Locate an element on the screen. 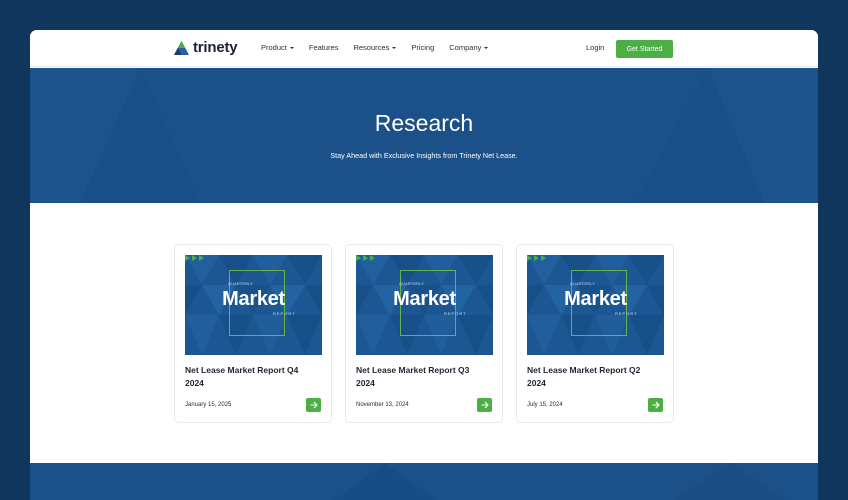 The height and width of the screenshot is (500, 848). page-title: Research is located at coordinates (424, 123).